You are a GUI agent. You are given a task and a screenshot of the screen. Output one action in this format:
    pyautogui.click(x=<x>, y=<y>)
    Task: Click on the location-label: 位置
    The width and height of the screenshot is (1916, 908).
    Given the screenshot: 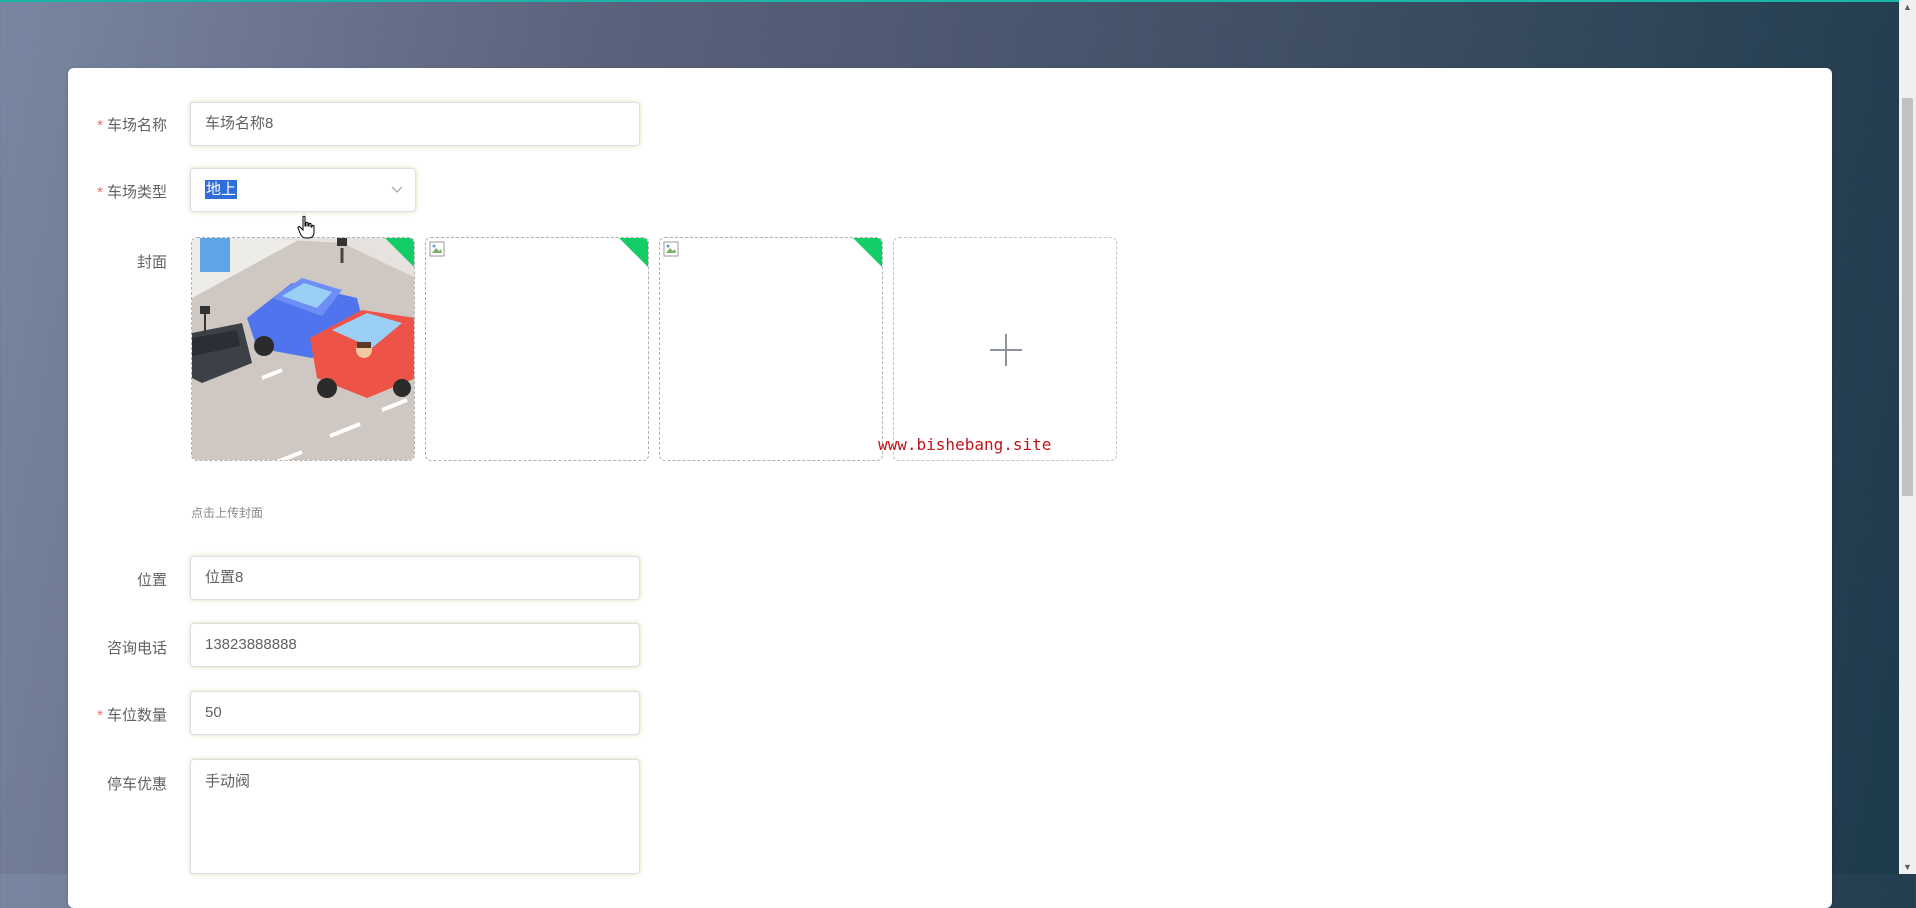 What is the action you would take?
    pyautogui.click(x=151, y=580)
    